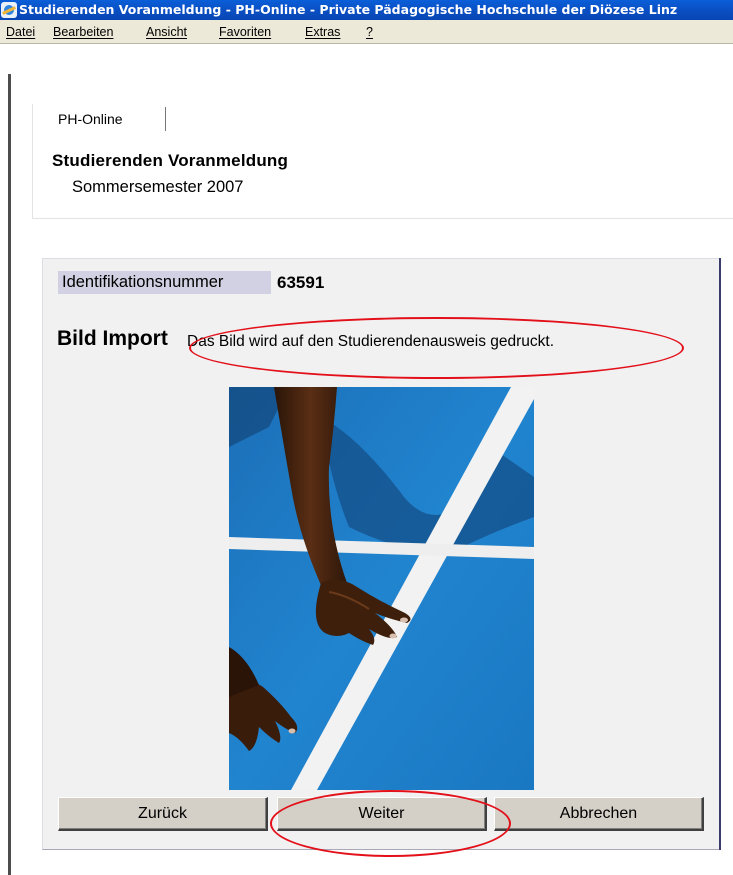 The image size is (733, 875). I want to click on menu-ansicht: Ansicht, so click(166, 32).